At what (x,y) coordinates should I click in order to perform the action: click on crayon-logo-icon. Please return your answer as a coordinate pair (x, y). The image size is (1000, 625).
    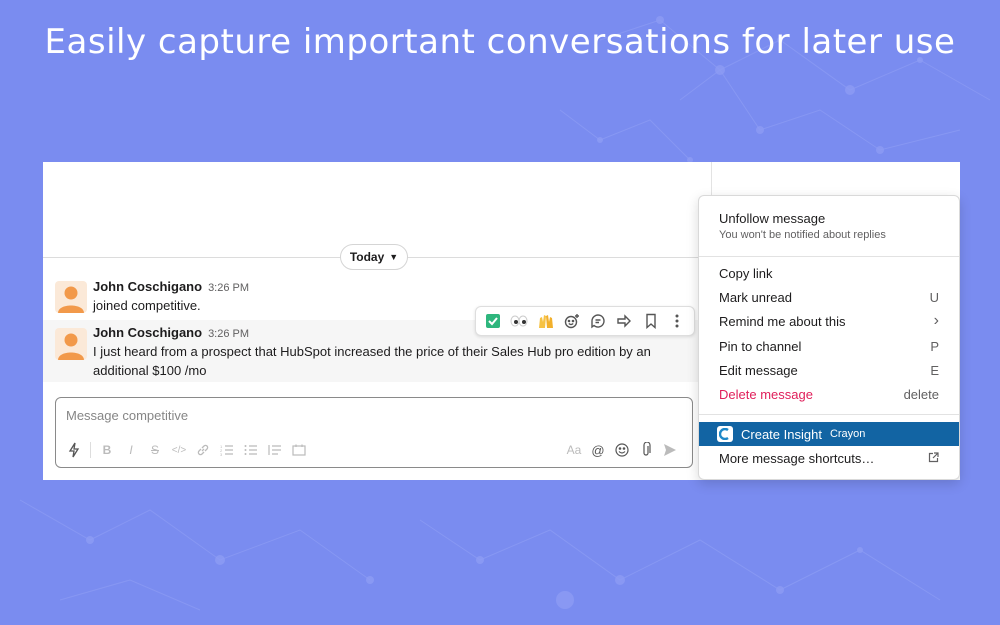
    Looking at the image, I should click on (725, 434).